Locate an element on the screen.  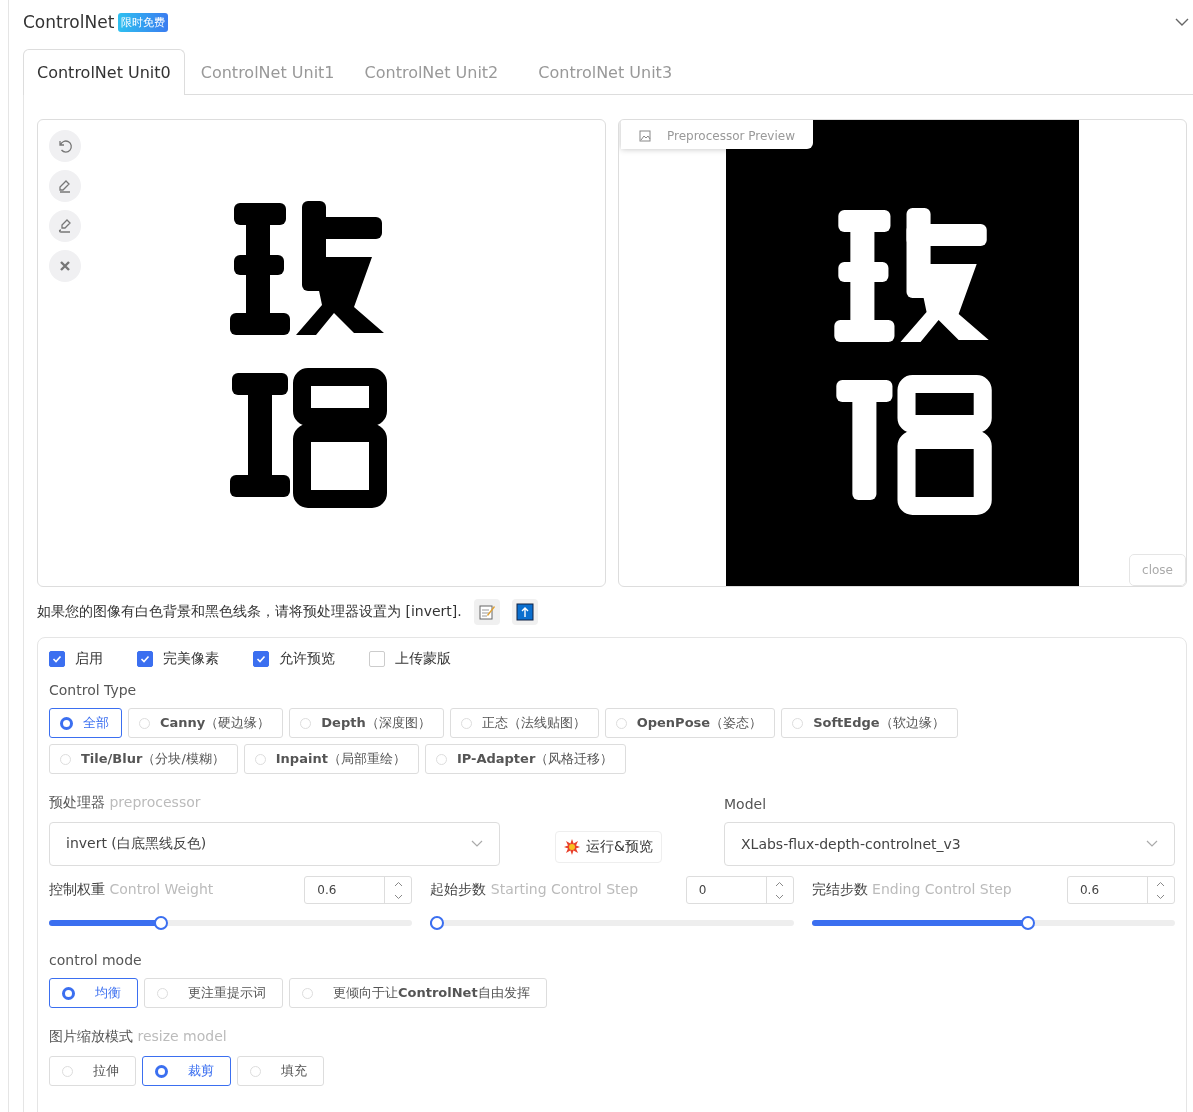
field-label: 预处理器 preprocessor is located at coordinates (125, 802).